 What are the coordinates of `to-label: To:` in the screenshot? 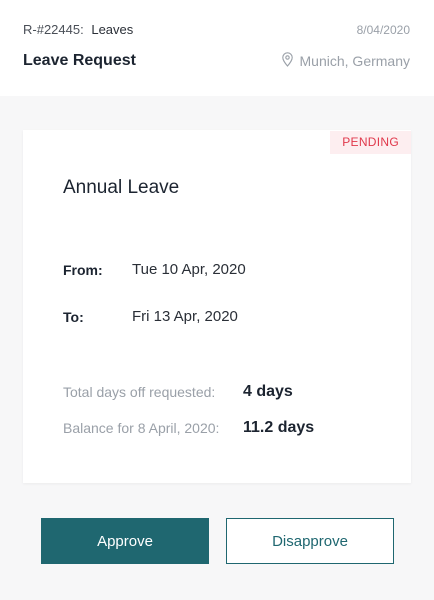 It's located at (73, 317).